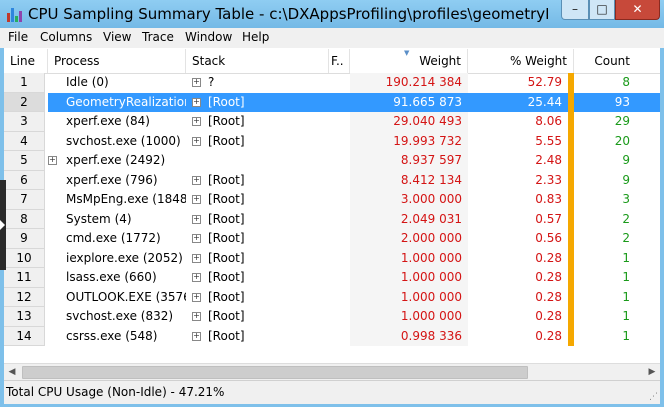 Image resolution: width=664 pixels, height=407 pixels. I want to click on row-pct-weight: 52.79, so click(544, 82).